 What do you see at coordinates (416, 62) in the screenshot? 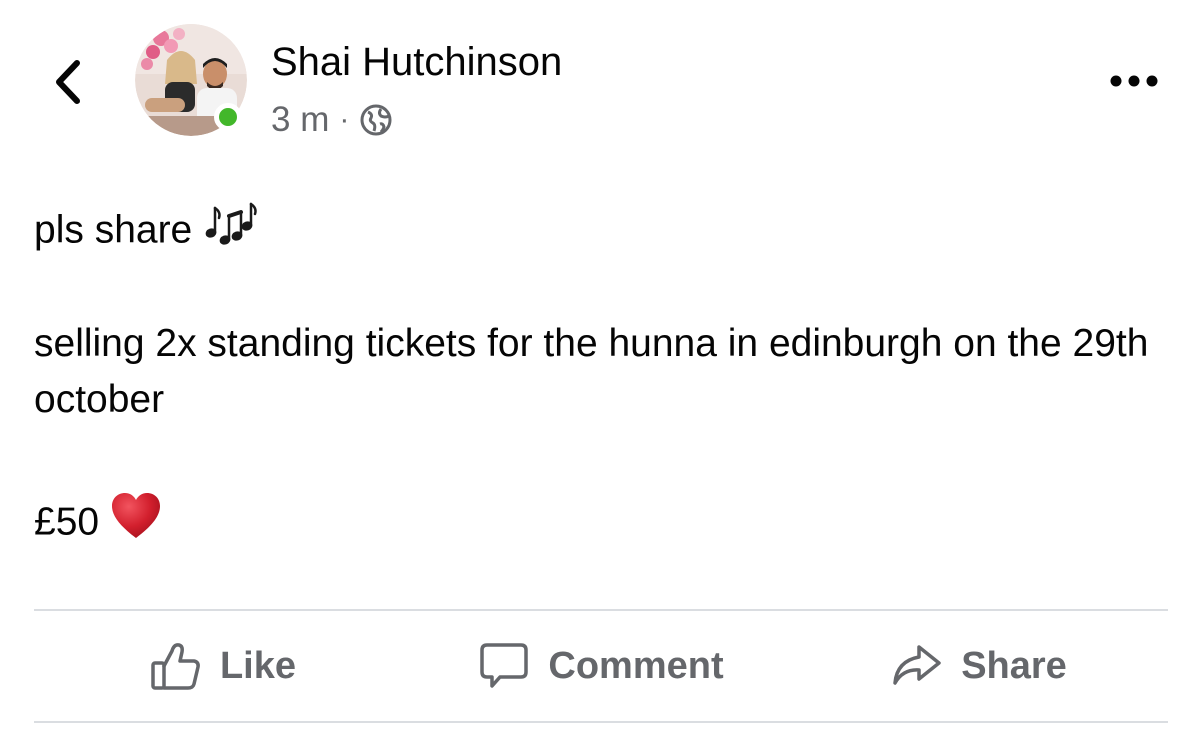
I see `author-name: Shai Hutchinson` at bounding box center [416, 62].